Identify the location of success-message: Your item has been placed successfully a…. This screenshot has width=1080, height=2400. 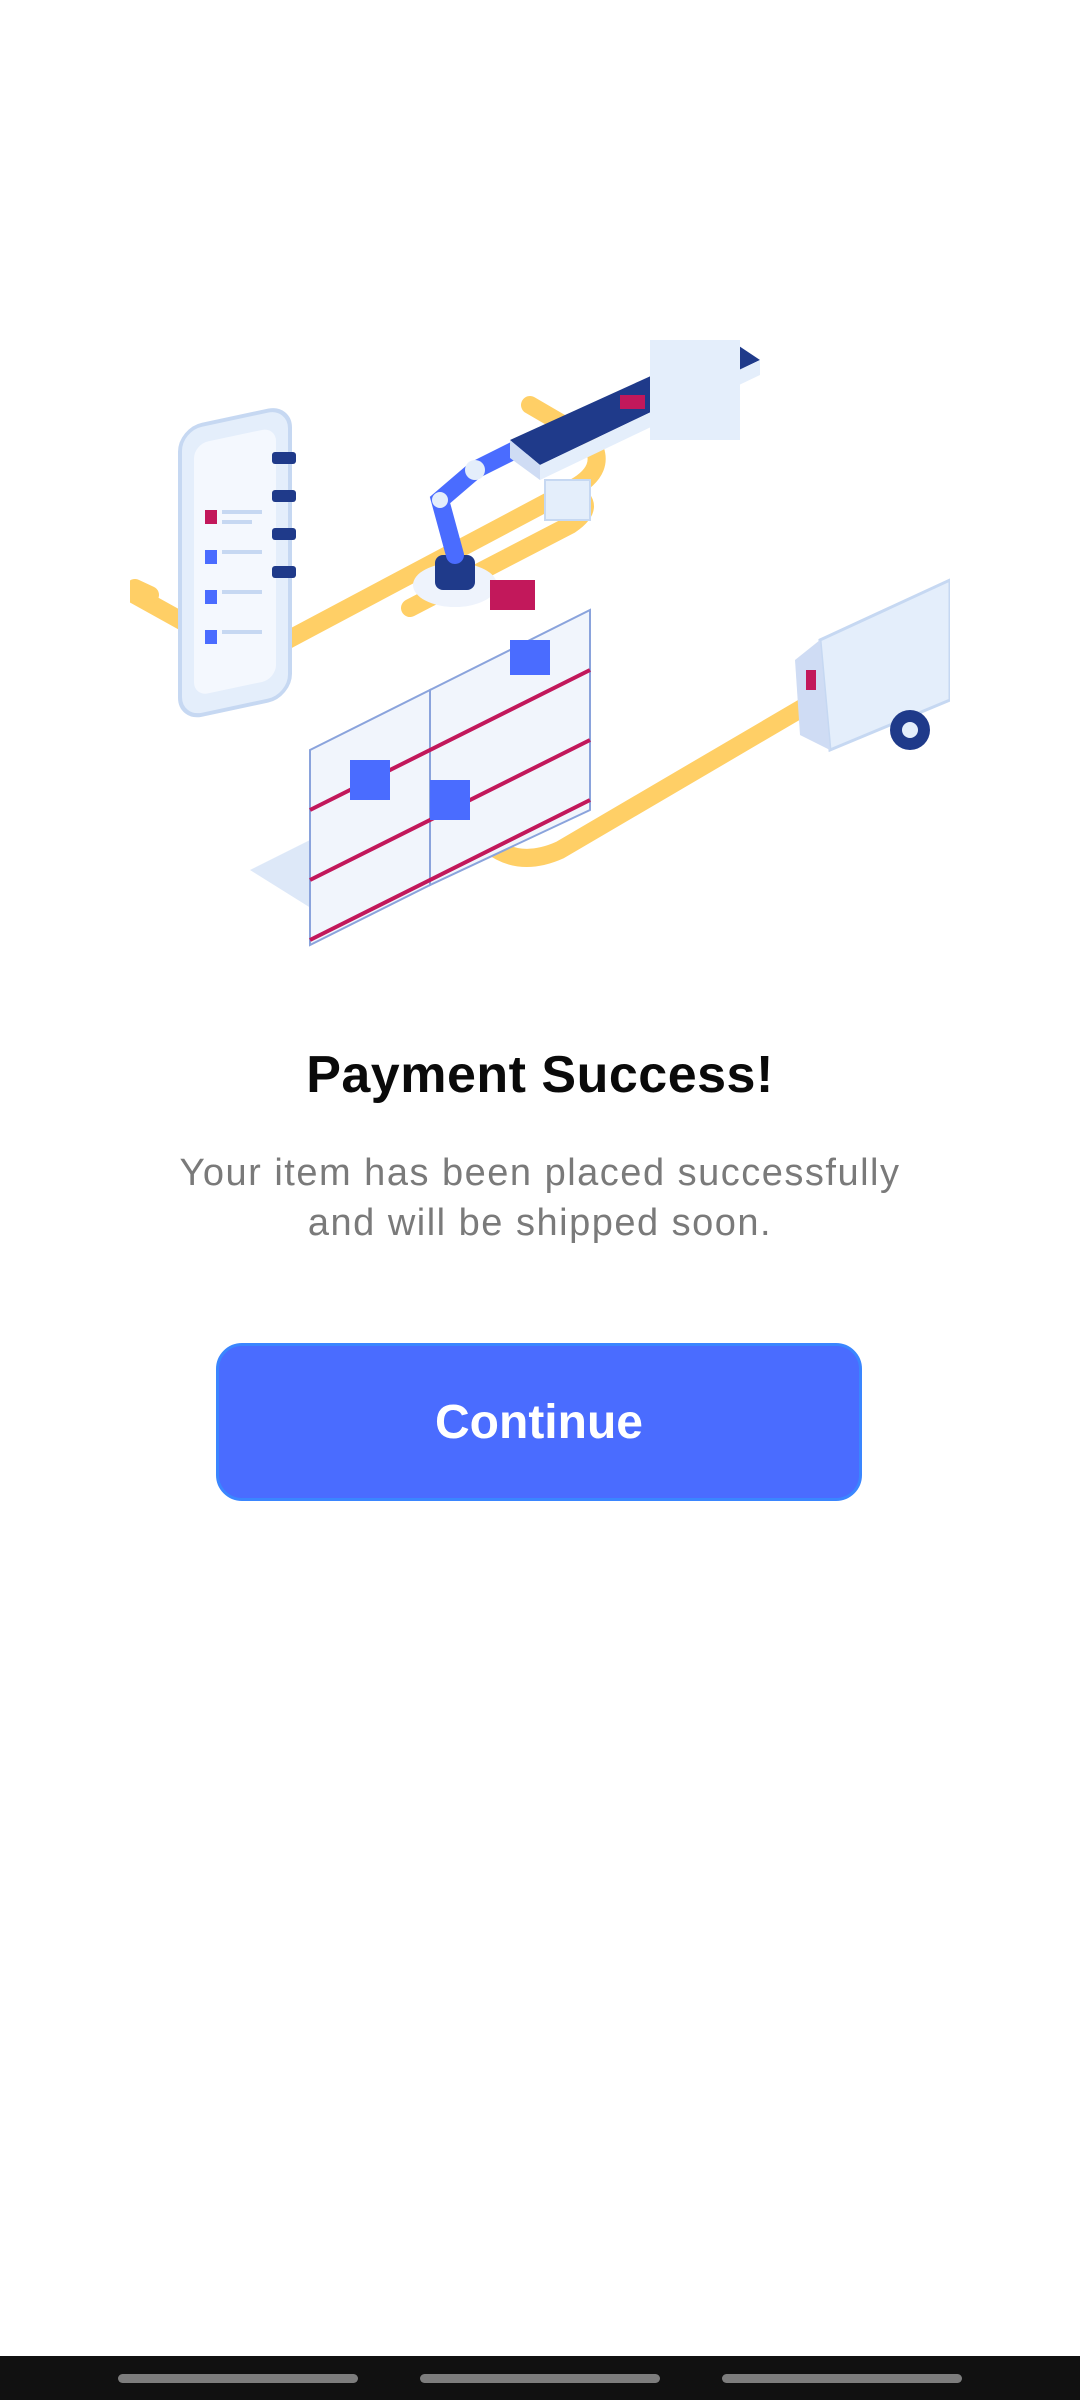
(540, 1198).